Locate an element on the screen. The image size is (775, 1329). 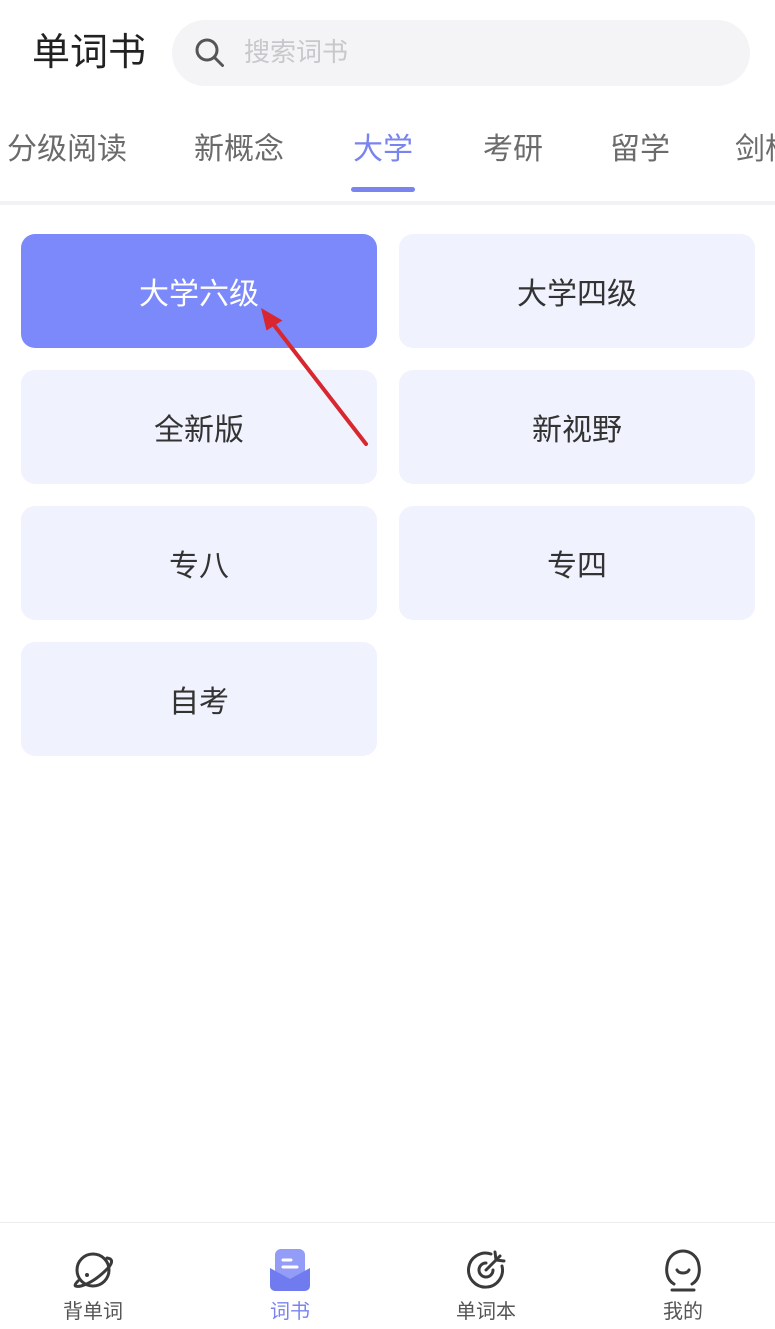
tabs-divider is located at coordinates (387, 203).